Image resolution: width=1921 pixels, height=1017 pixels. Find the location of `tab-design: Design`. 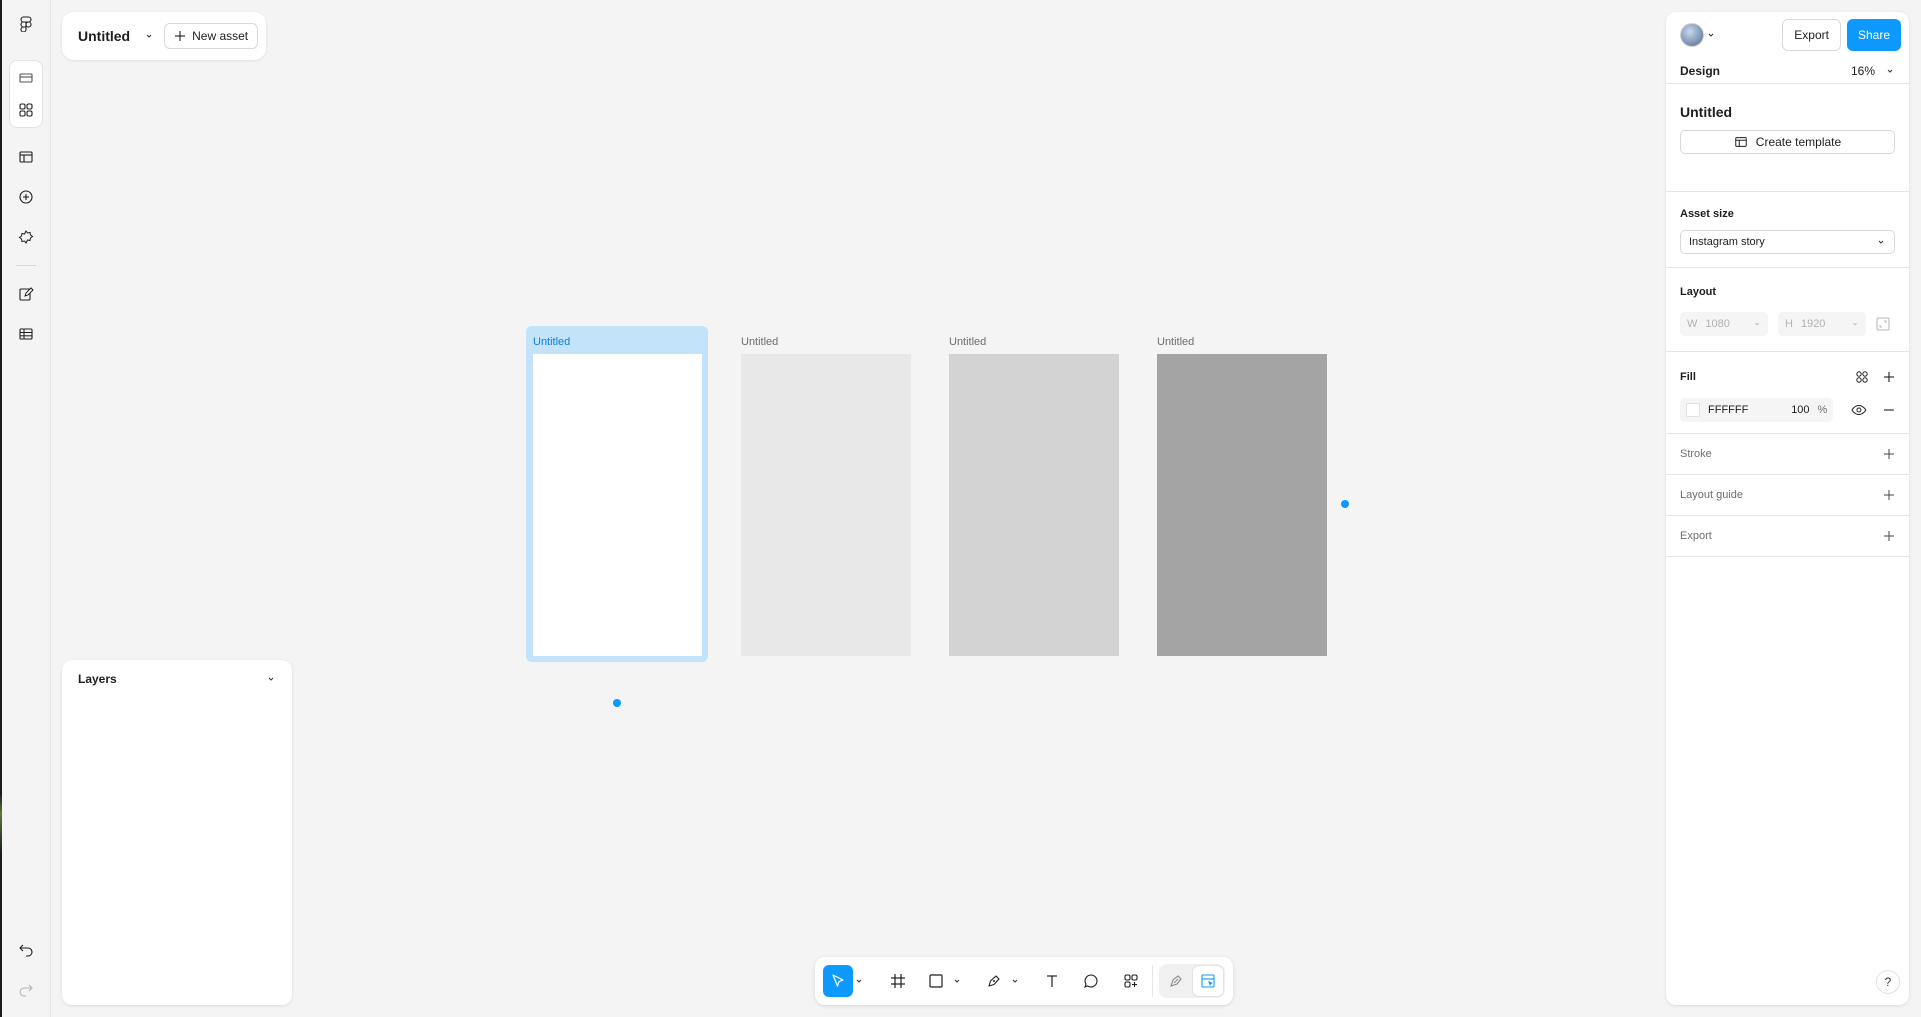

tab-design: Design is located at coordinates (1700, 71).